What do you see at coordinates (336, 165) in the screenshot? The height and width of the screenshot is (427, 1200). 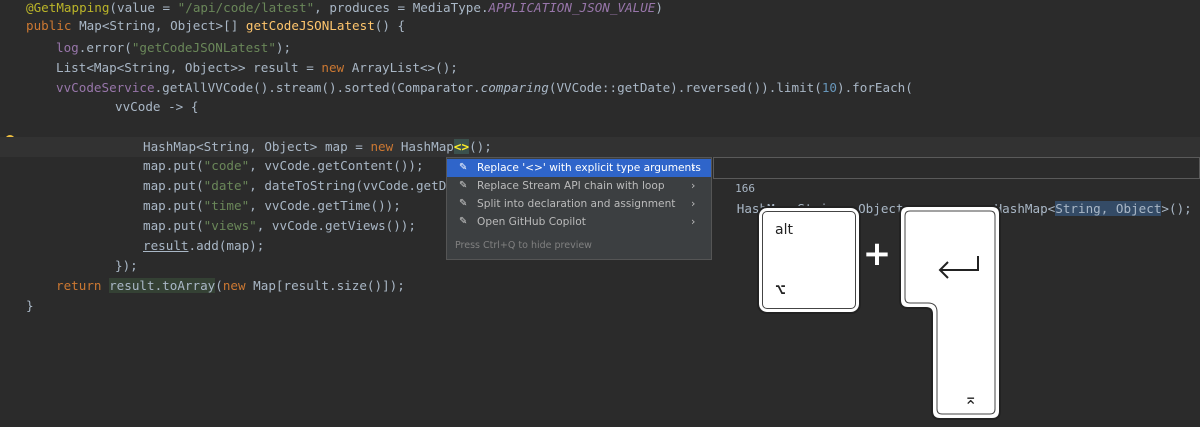 I see `code-token: , vvCode.getContent());` at bounding box center [336, 165].